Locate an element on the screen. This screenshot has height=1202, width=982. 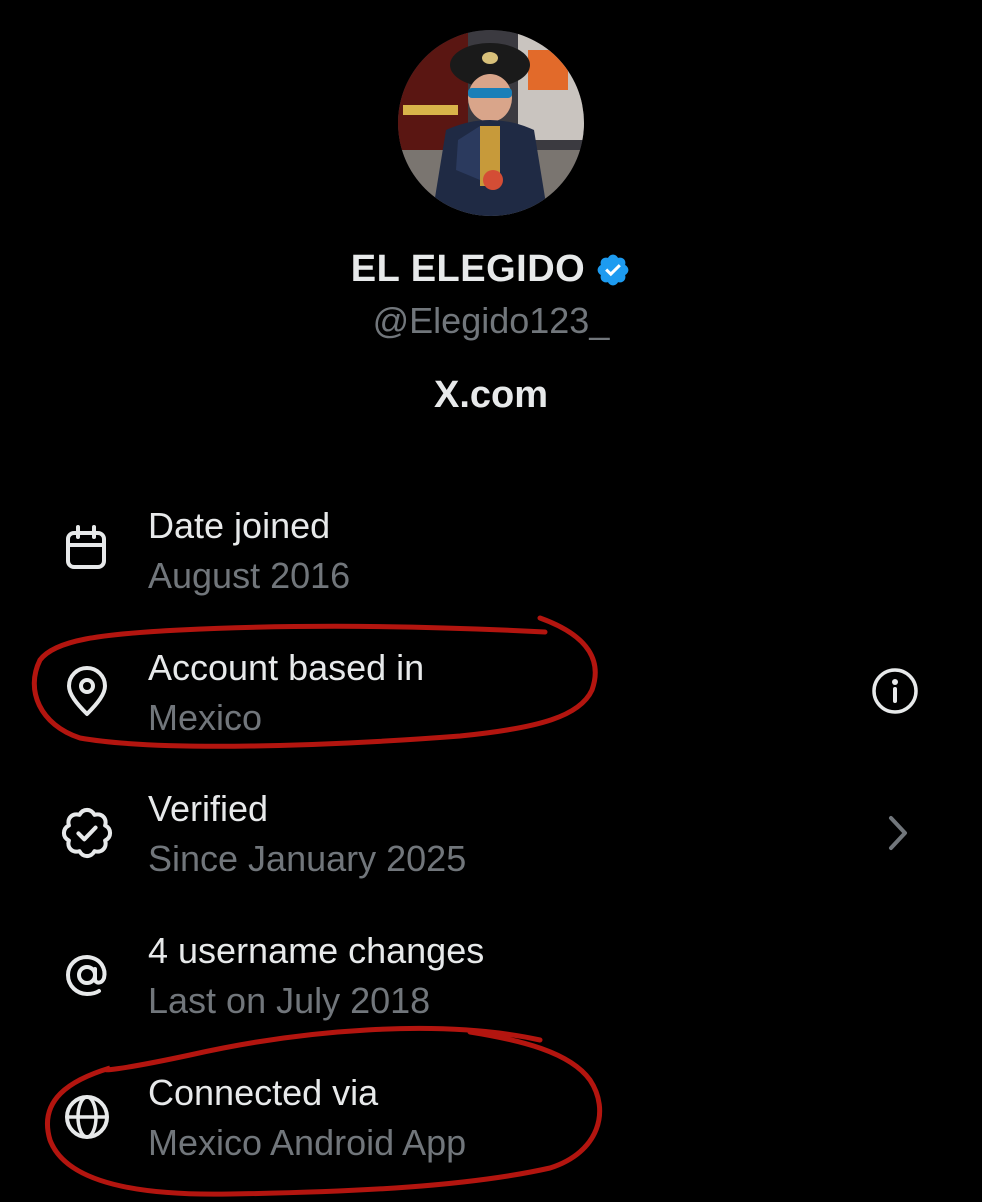
info-row-subtitle: Mexico Android App is located at coordinates (307, 1142).